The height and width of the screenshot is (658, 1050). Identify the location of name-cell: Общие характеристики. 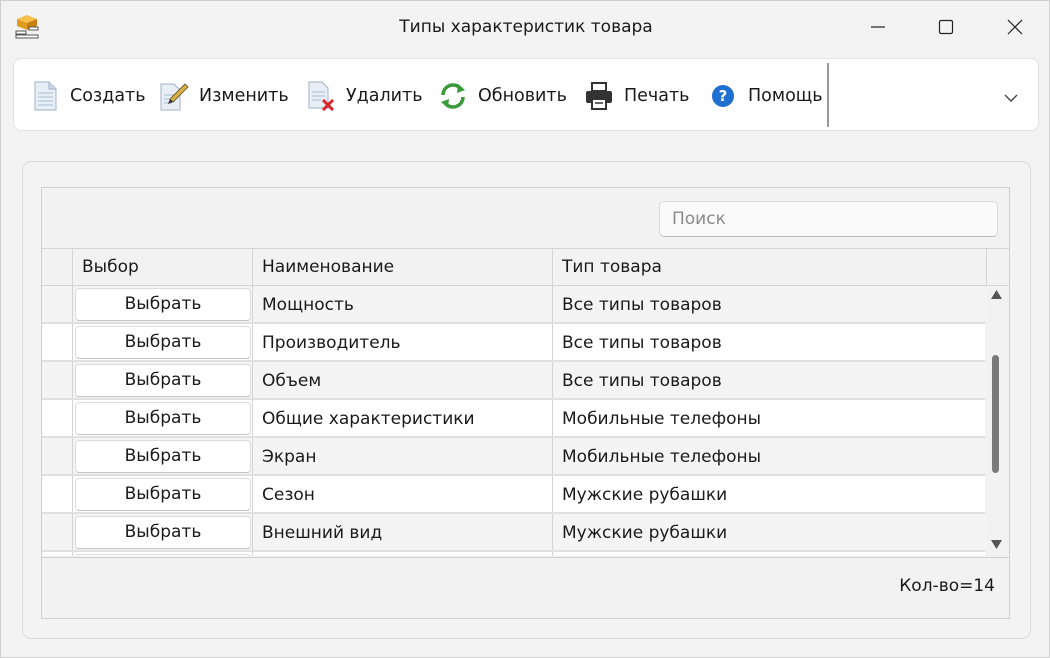
(402, 418).